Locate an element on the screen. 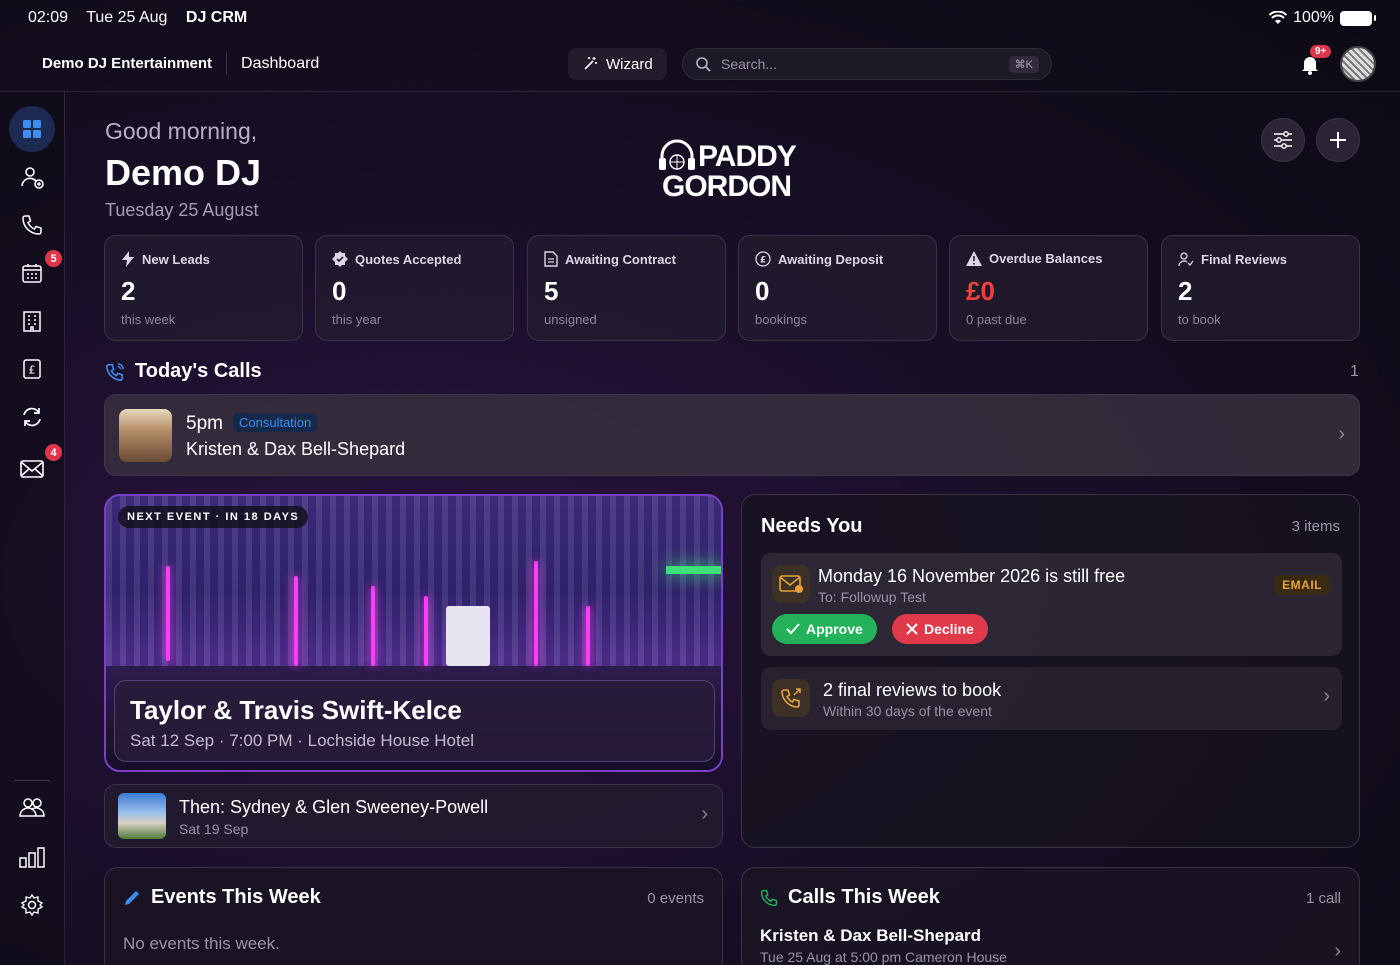 This screenshot has width=1400, height=965. grid-icon is located at coordinates (32, 129).